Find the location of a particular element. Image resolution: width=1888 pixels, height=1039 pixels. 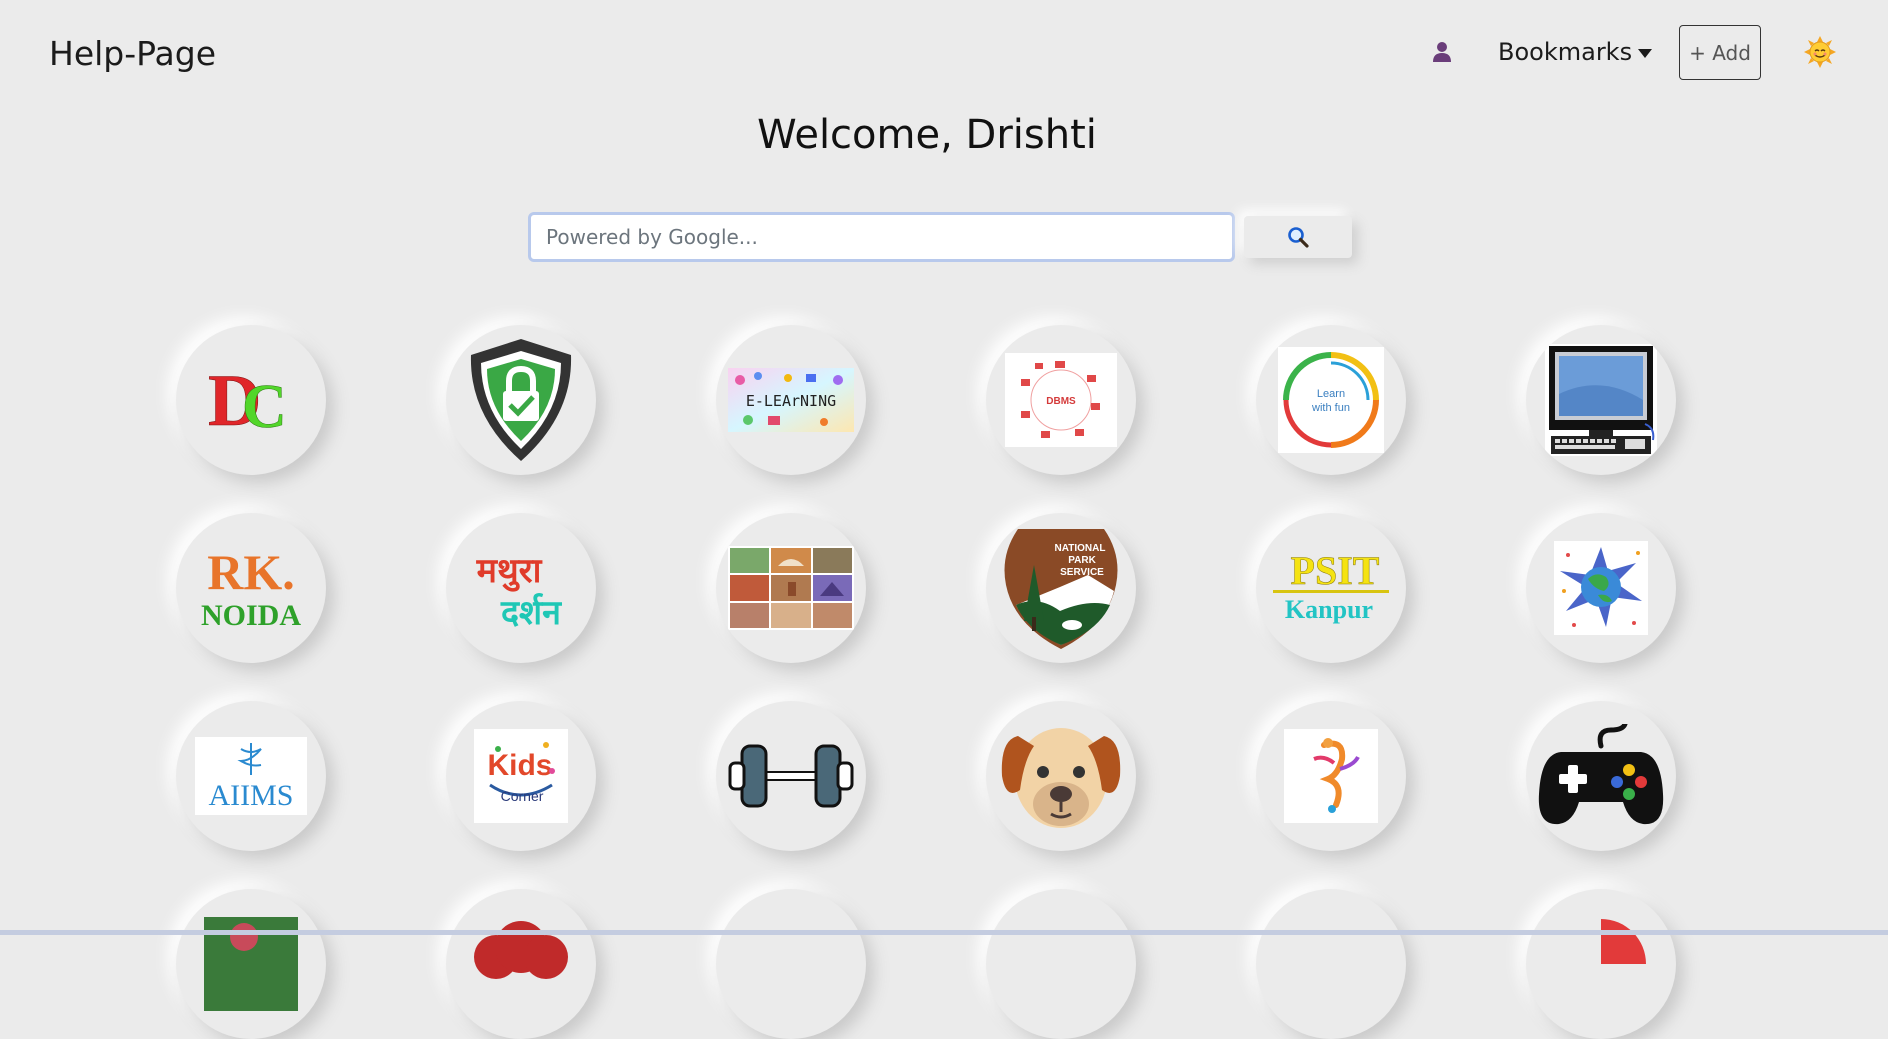

bookmark-tile-psit-kanpur: PSIT Kanpur is located at coordinates (1331, 588).